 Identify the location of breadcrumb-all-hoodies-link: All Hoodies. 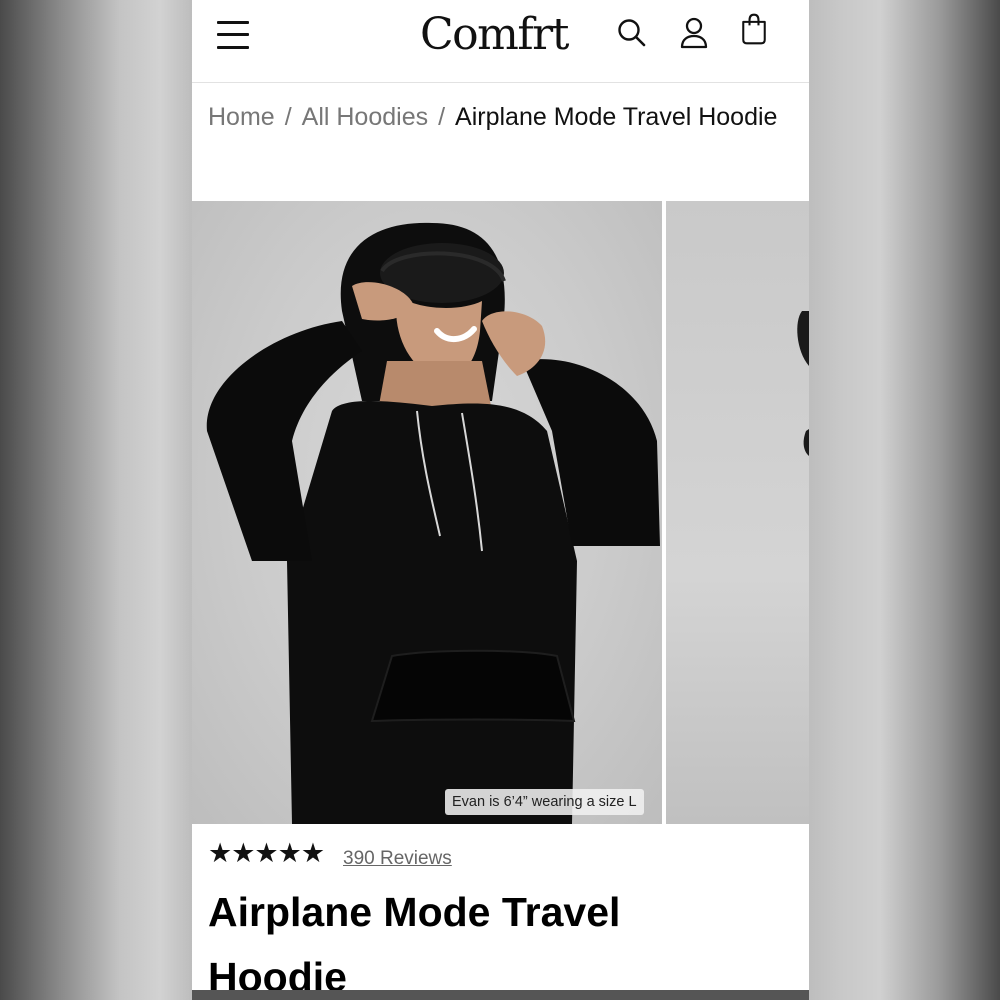
(365, 117).